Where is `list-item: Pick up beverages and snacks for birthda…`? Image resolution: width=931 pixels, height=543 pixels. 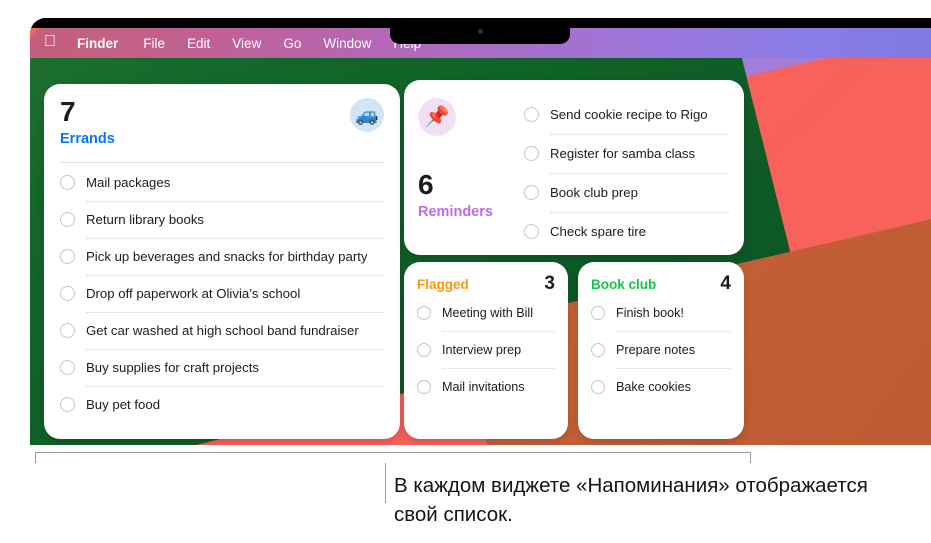
list-item: Pick up beverages and snacks for birthda… is located at coordinates (222, 256).